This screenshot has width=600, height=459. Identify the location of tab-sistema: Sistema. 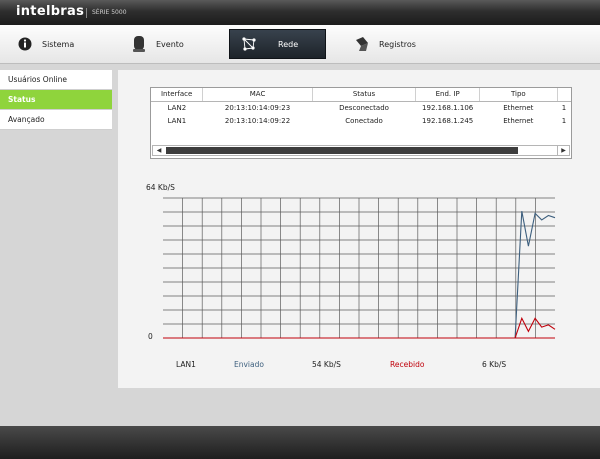
(66, 44).